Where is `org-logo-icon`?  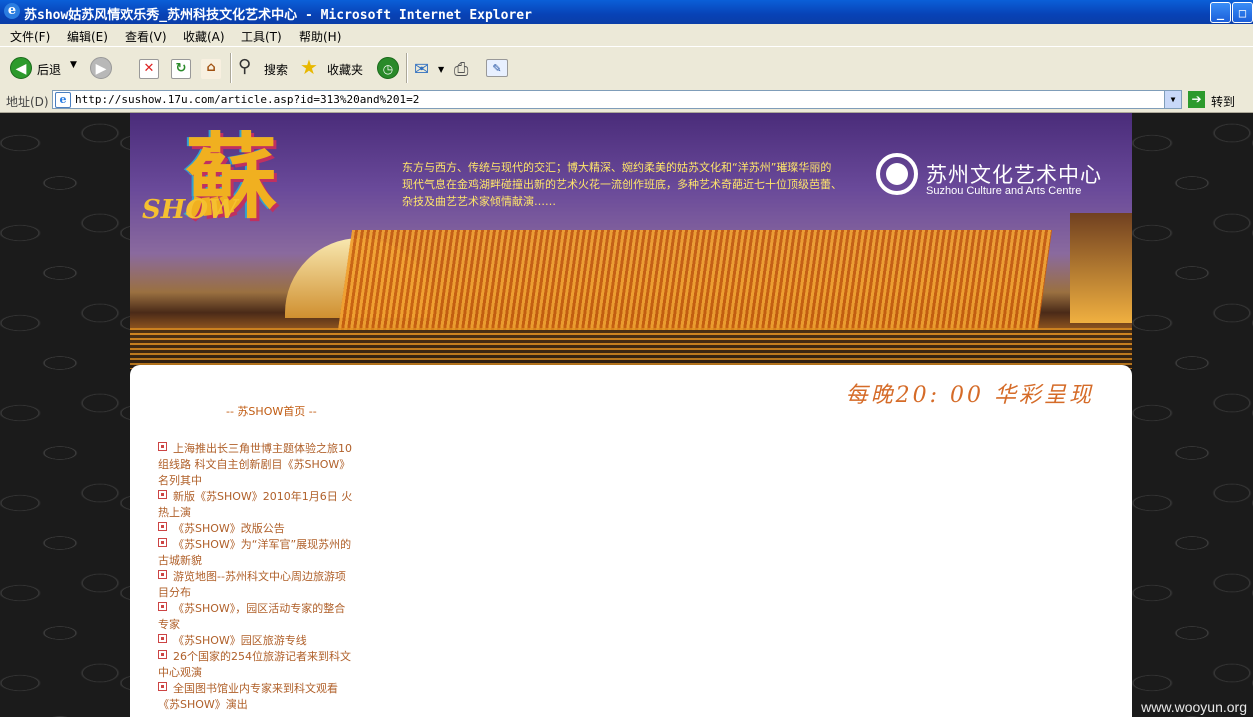 org-logo-icon is located at coordinates (897, 174).